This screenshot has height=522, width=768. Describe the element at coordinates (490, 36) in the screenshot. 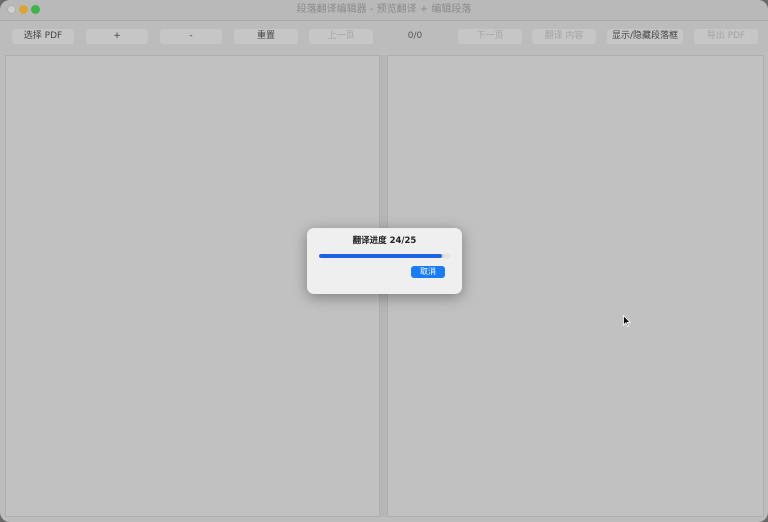

I see `next-page-button: 下一页` at that location.